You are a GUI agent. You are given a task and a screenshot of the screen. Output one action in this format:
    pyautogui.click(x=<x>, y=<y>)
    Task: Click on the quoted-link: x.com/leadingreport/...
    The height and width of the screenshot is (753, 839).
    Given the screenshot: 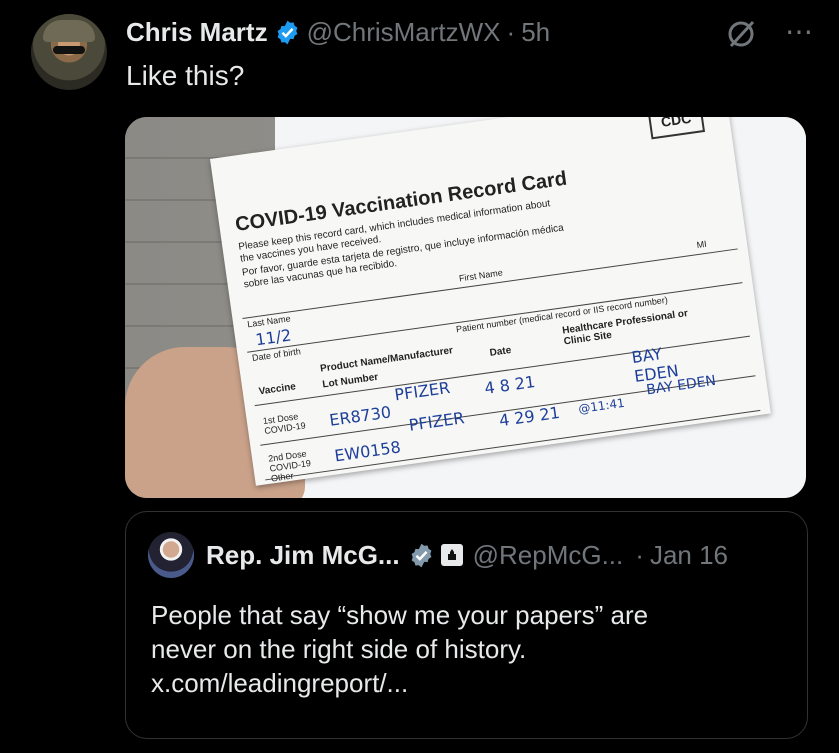 What is the action you would take?
    pyautogui.click(x=461, y=683)
    